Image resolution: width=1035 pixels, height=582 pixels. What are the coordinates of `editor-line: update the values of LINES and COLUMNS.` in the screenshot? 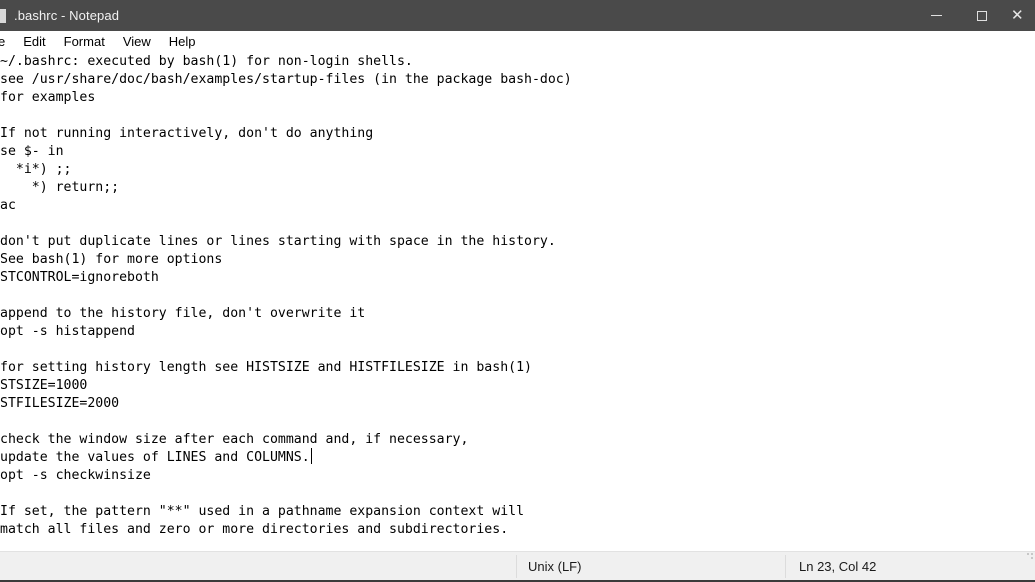 It's located at (155, 457).